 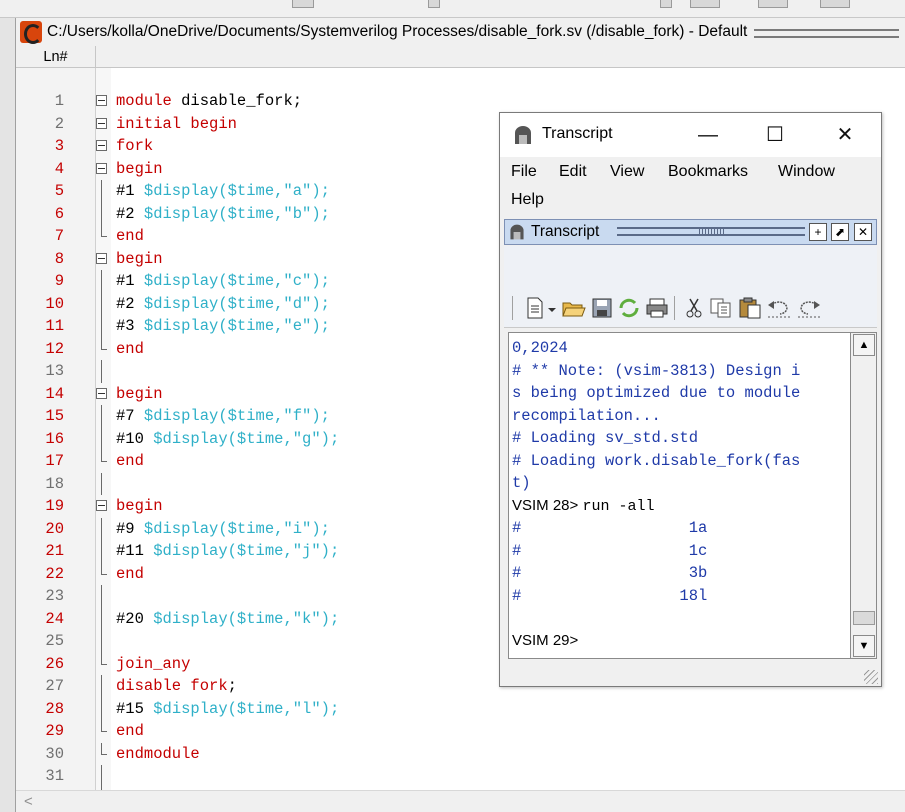 I want to click on menu-bookmarks: Bookmarks, so click(x=708, y=172).